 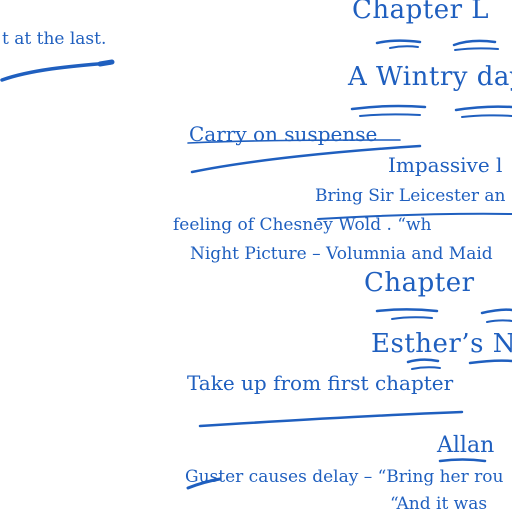 I want to click on chesney-wold-line: feeling of Chesney Wold . “wh, so click(x=302, y=225).